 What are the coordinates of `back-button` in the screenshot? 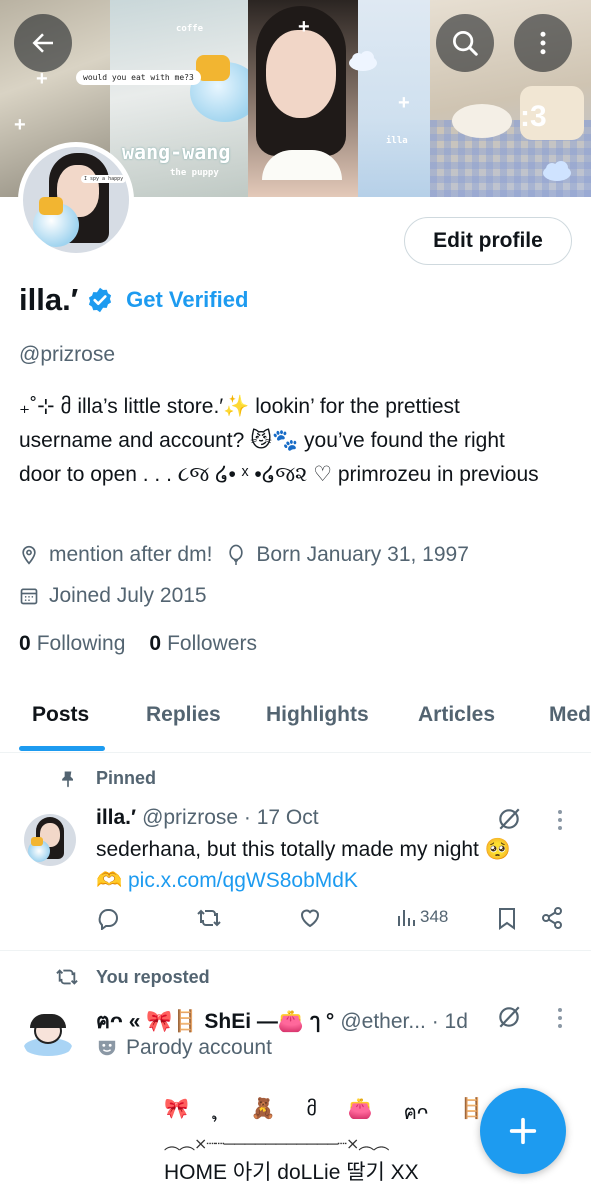 It's located at (43, 43).